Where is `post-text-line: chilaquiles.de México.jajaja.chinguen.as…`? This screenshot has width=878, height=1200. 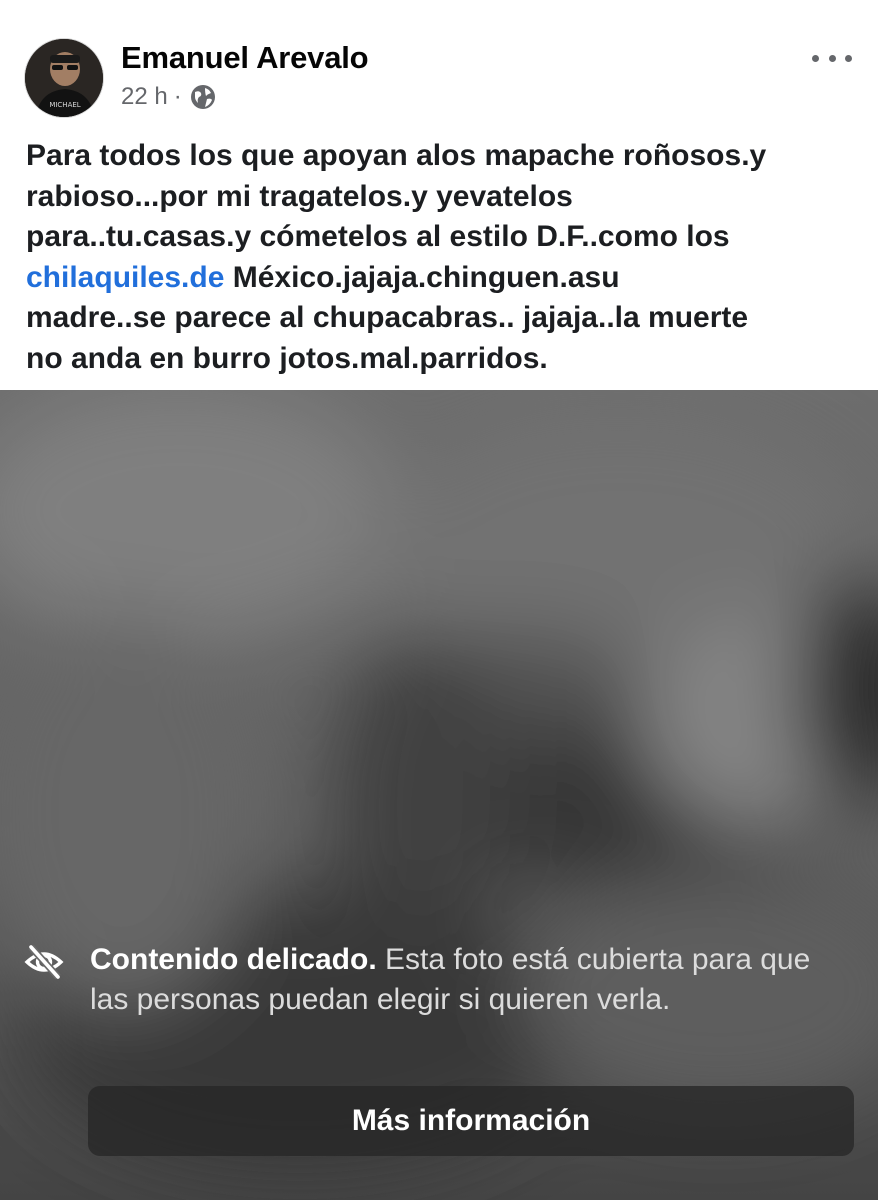 post-text-line: chilaquiles.de México.jajaja.chinguen.as… is located at coordinates (446, 278).